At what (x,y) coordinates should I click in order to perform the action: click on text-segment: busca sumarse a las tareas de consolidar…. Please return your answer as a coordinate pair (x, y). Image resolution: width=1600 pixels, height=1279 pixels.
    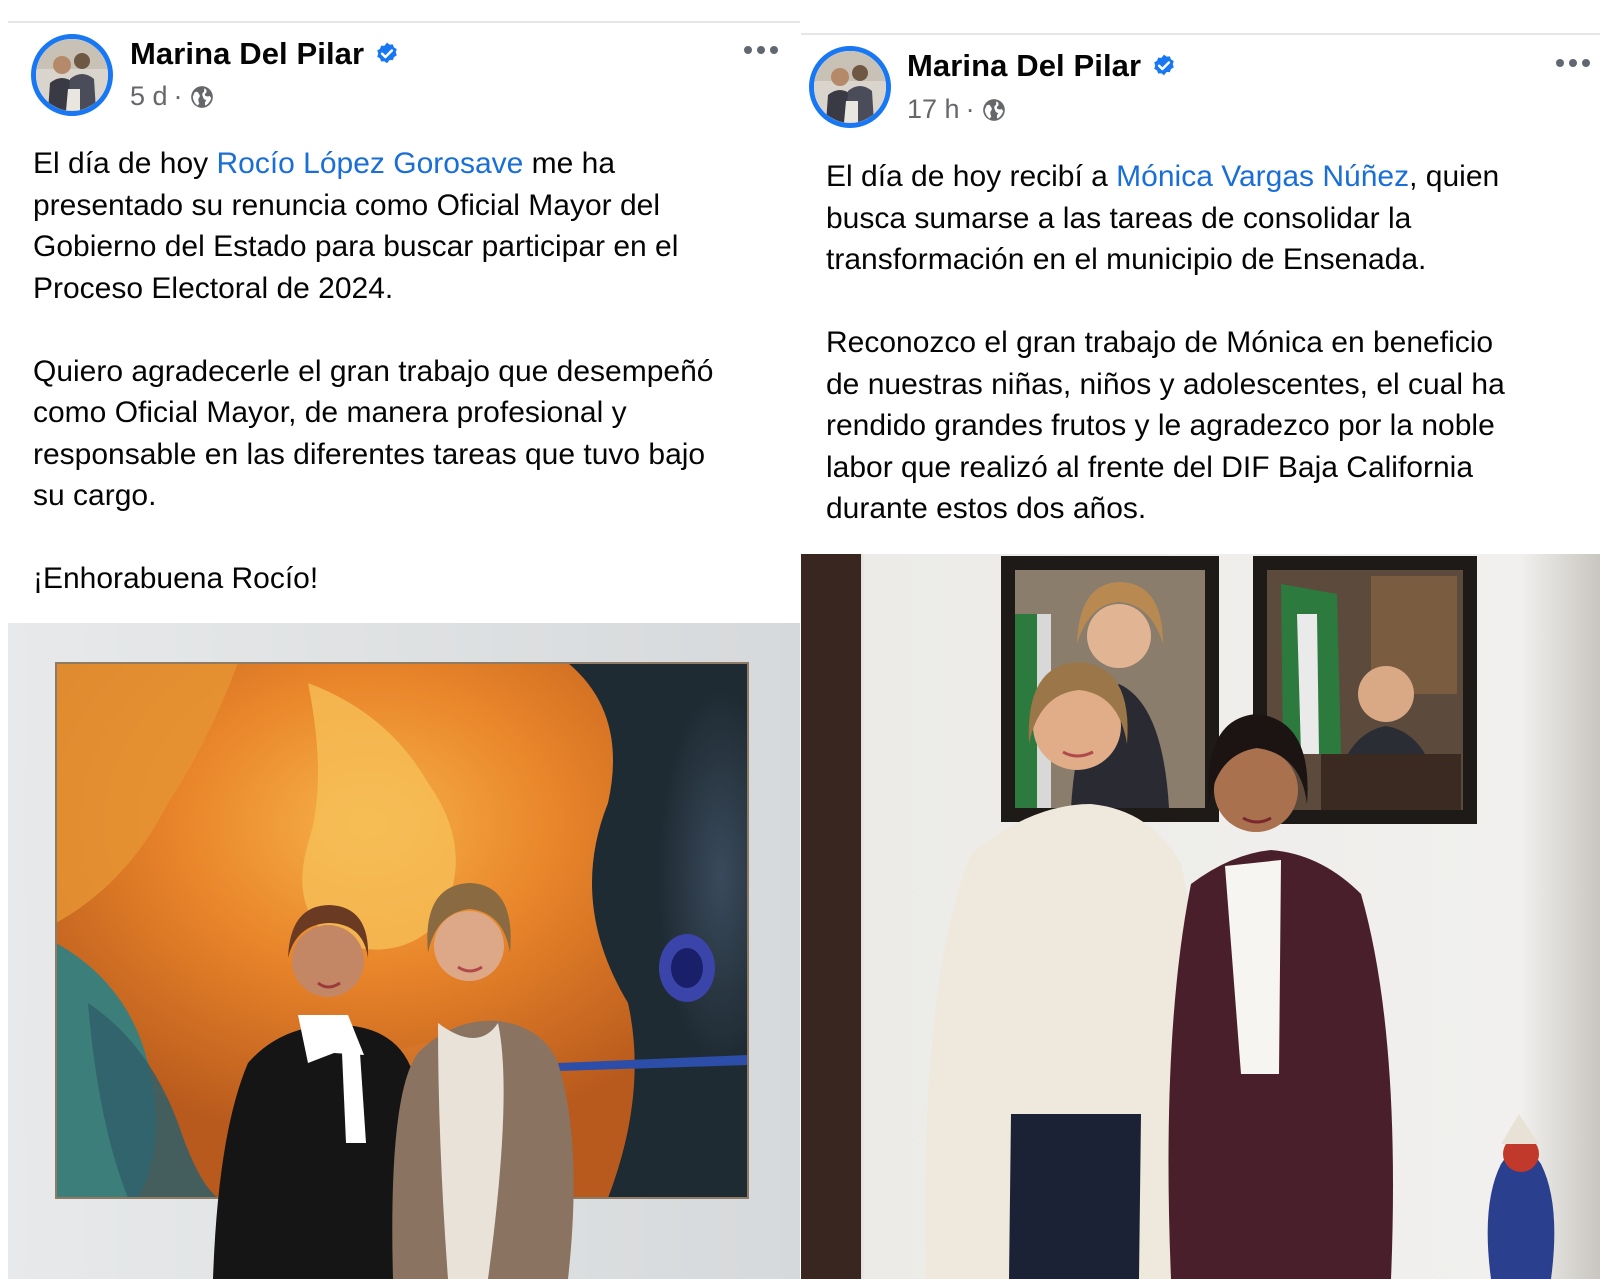
    Looking at the image, I should click on (1119, 218).